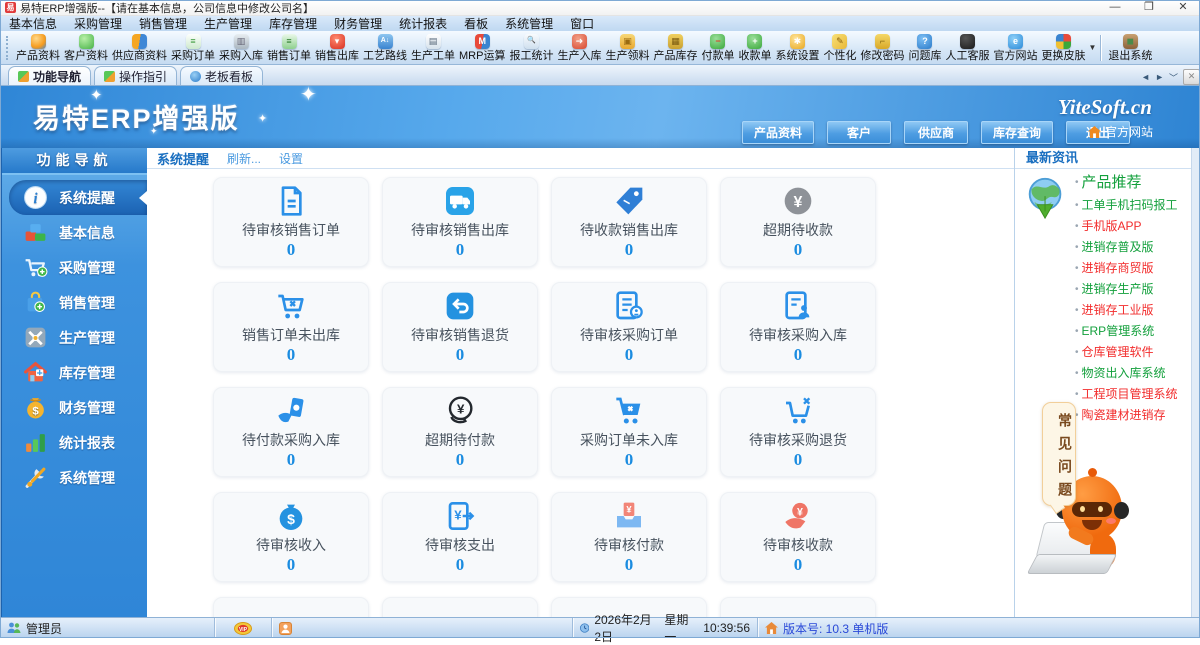  What do you see at coordinates (627, 48) in the screenshot?
I see `toolbar-item-material-issue: ▣ 生产领料` at bounding box center [627, 48].